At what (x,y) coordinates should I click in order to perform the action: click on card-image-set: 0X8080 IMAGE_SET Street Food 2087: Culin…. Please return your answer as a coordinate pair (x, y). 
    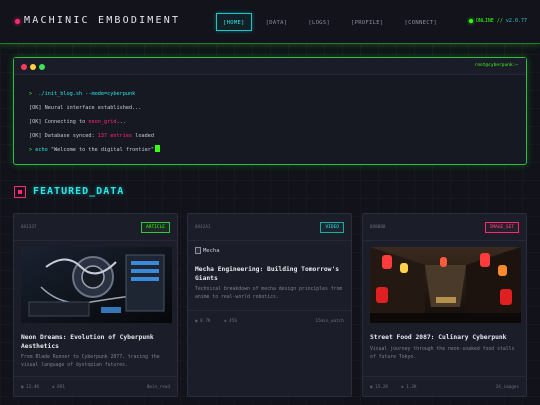
    Looking at the image, I should click on (444, 305).